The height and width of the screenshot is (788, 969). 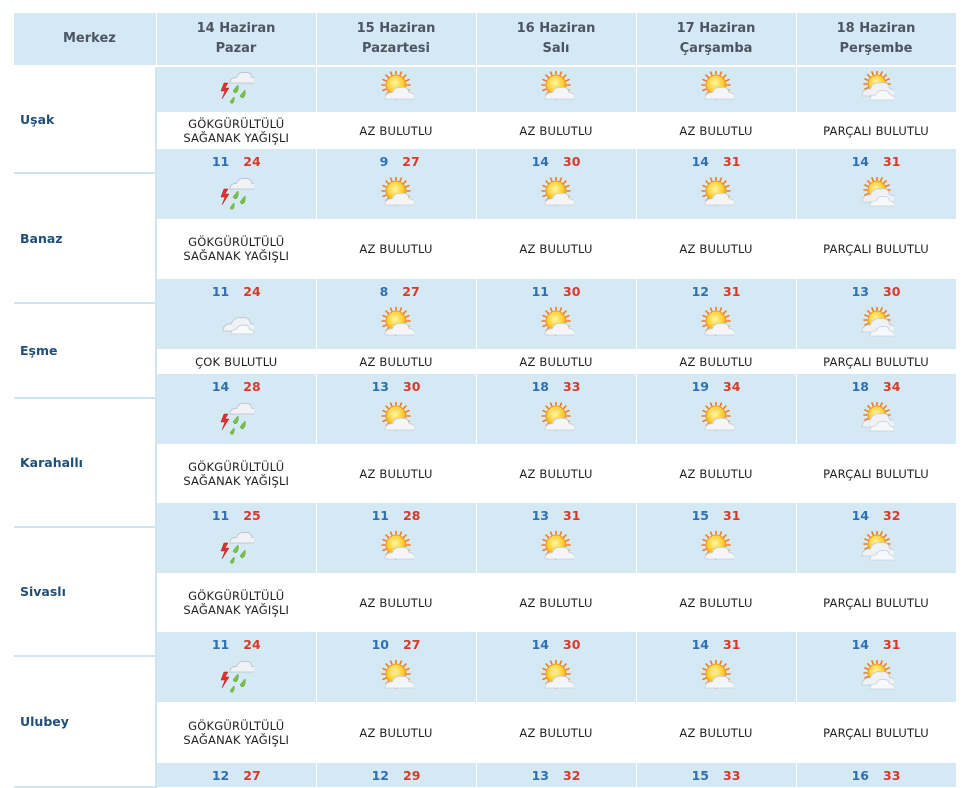 What do you see at coordinates (700, 386) in the screenshot?
I see `min-temperature: 19` at bounding box center [700, 386].